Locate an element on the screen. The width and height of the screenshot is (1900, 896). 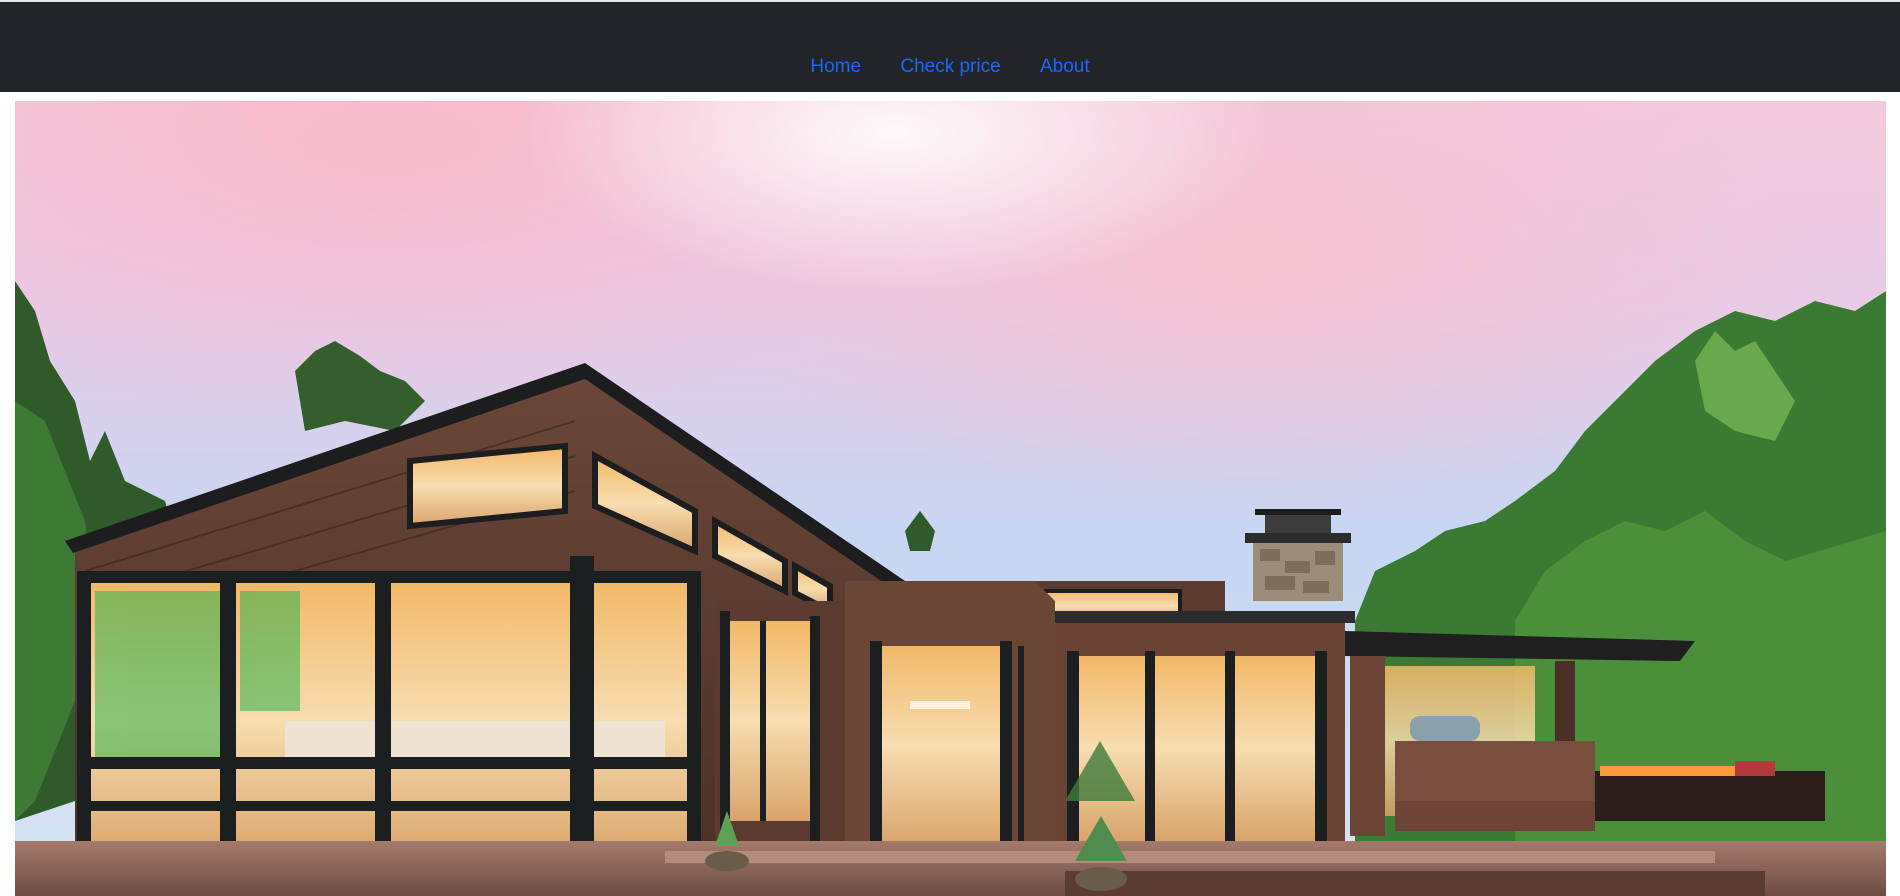
nav-link-check-price: Check price is located at coordinates (950, 66).